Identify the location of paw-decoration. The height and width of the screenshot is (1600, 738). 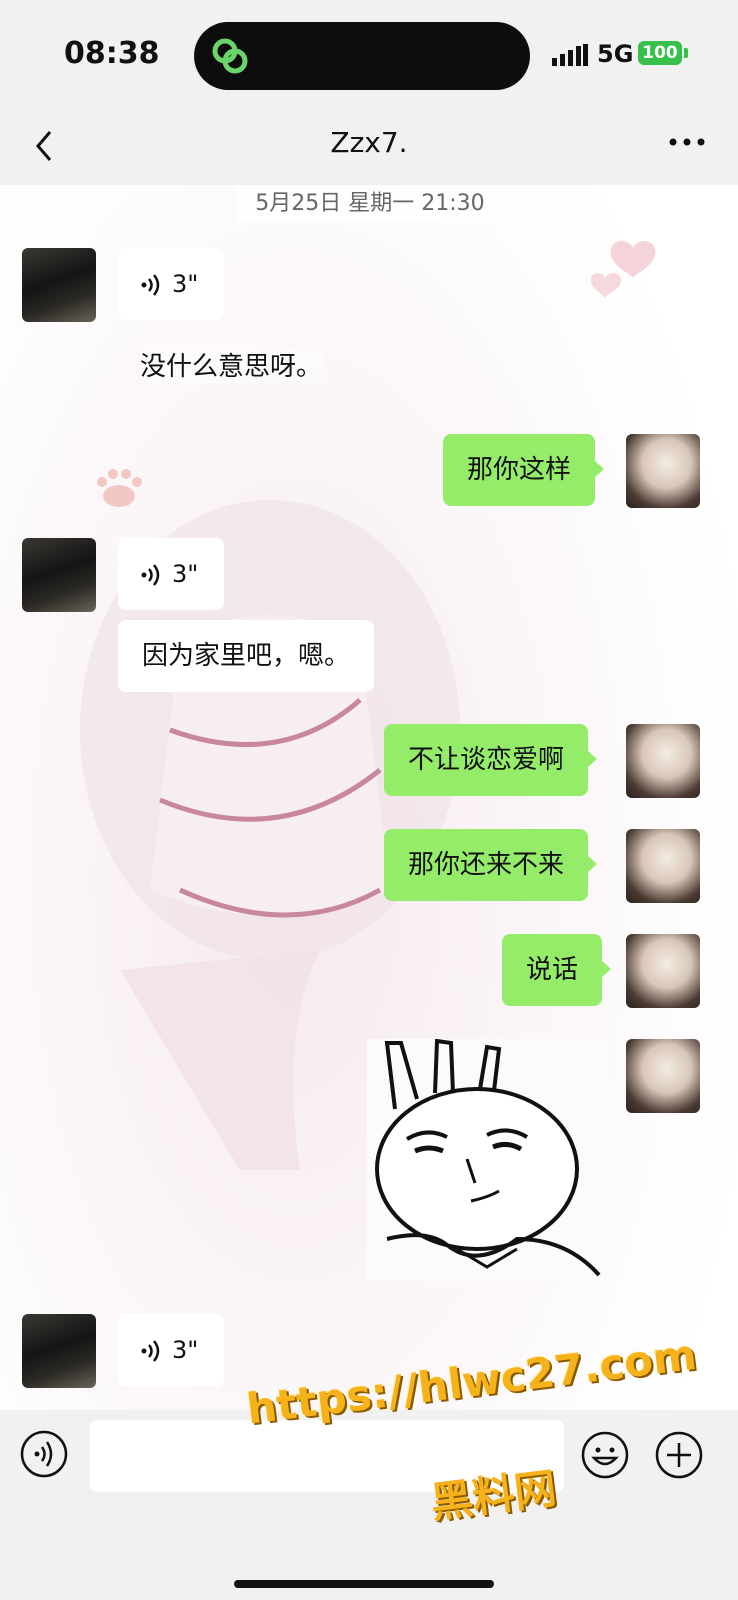
(119, 488).